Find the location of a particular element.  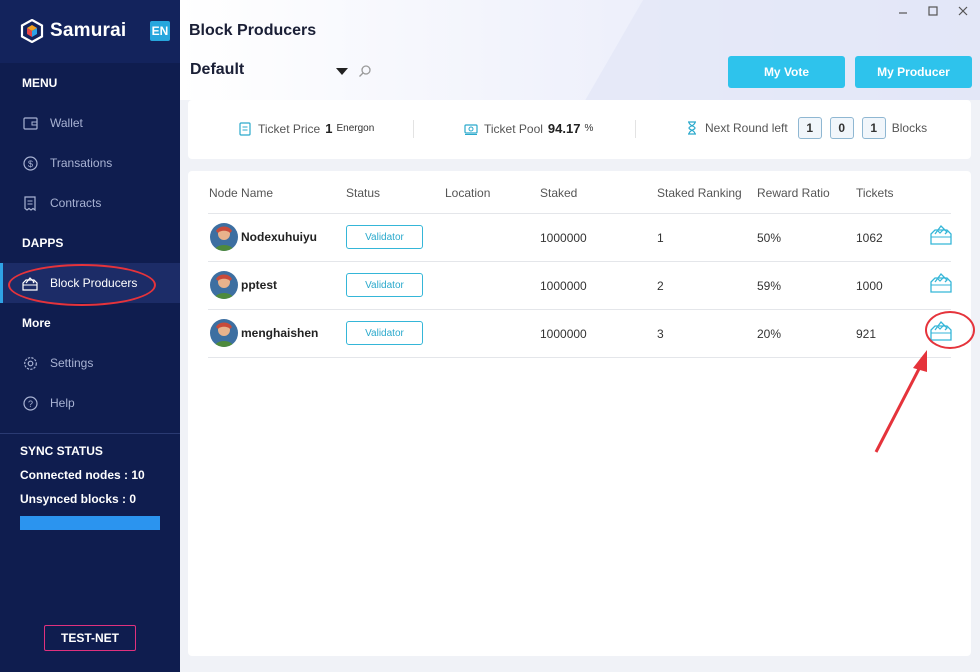

sidebar-item-wallet: Wallet is located at coordinates (90, 123).